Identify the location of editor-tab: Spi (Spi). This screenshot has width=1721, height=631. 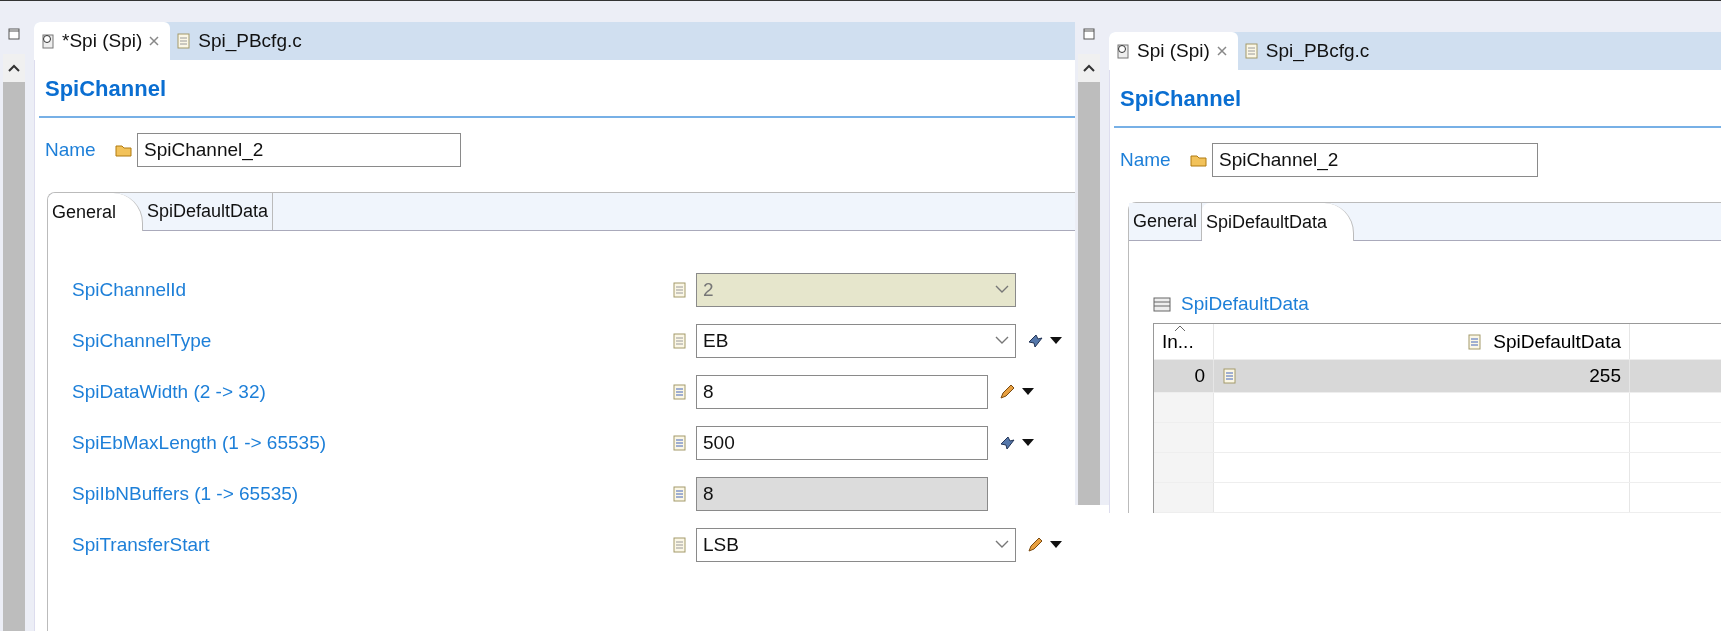
(1173, 51).